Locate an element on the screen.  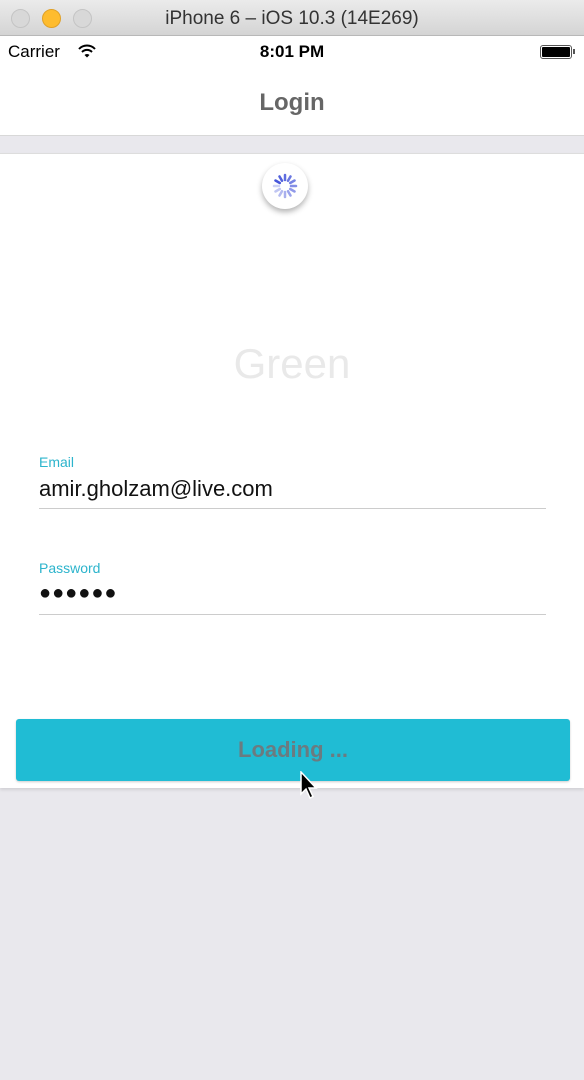
mouse-cursor-icon is located at coordinates (309, 785).